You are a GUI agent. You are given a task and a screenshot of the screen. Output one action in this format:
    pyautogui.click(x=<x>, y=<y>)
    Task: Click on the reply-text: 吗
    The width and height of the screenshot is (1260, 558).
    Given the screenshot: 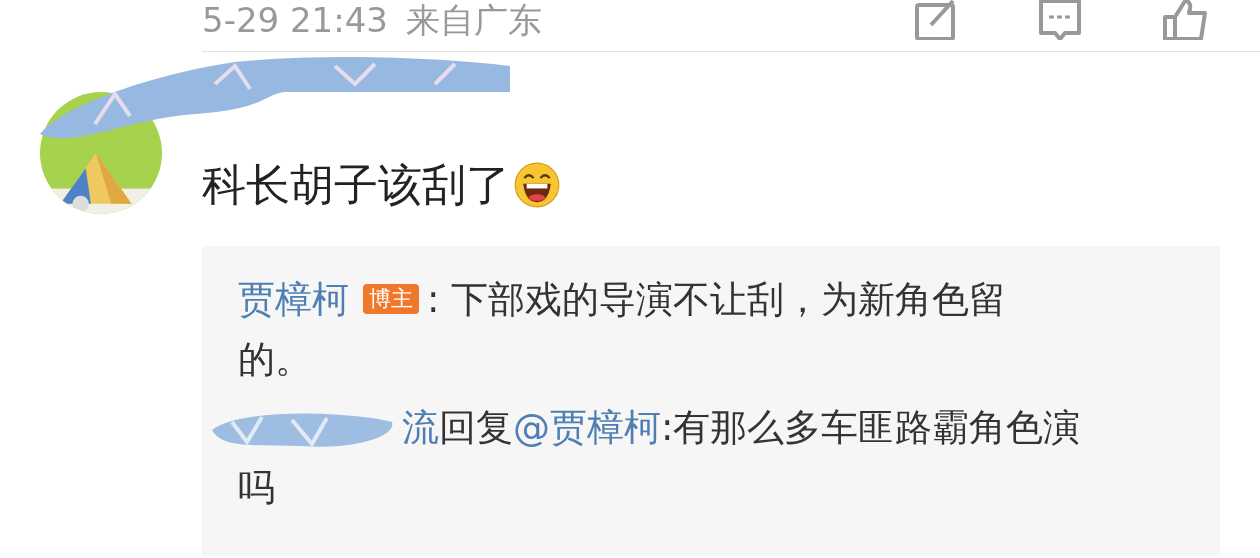 What is the action you would take?
    pyautogui.click(x=256, y=488)
    